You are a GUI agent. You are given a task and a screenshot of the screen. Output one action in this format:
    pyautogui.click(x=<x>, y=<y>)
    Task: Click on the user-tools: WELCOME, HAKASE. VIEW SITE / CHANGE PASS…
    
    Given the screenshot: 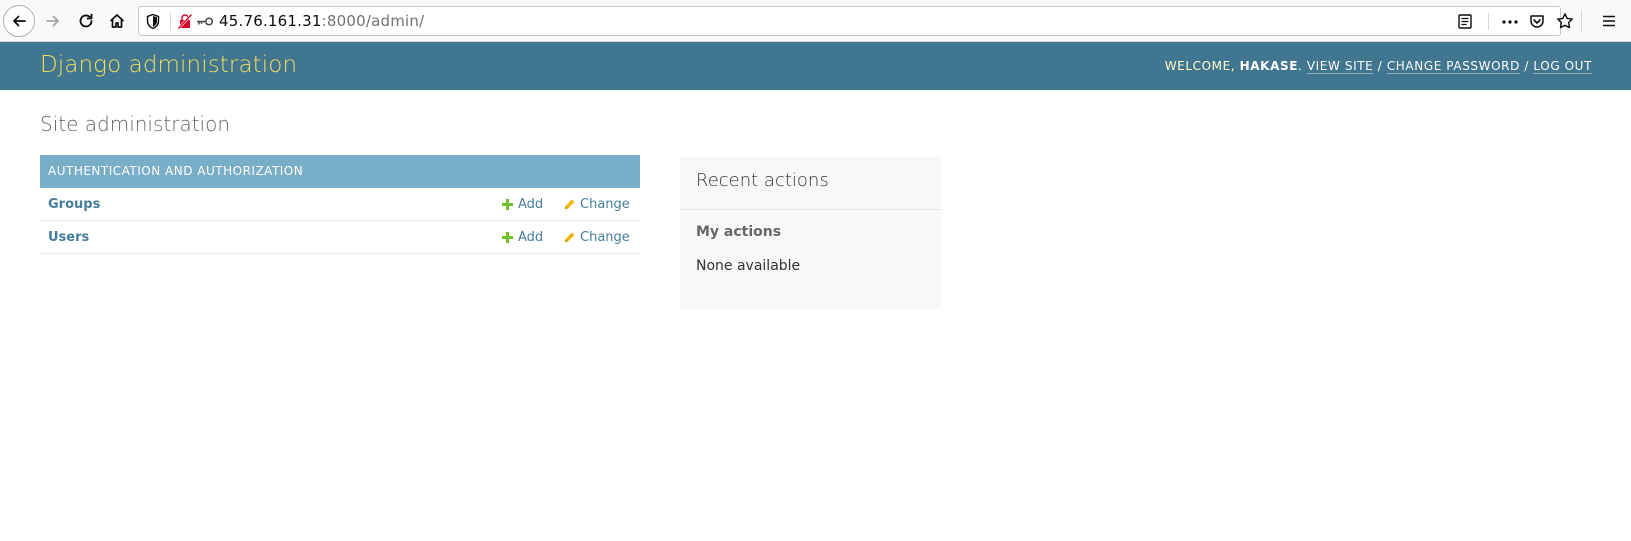 What is the action you would take?
    pyautogui.click(x=1378, y=66)
    